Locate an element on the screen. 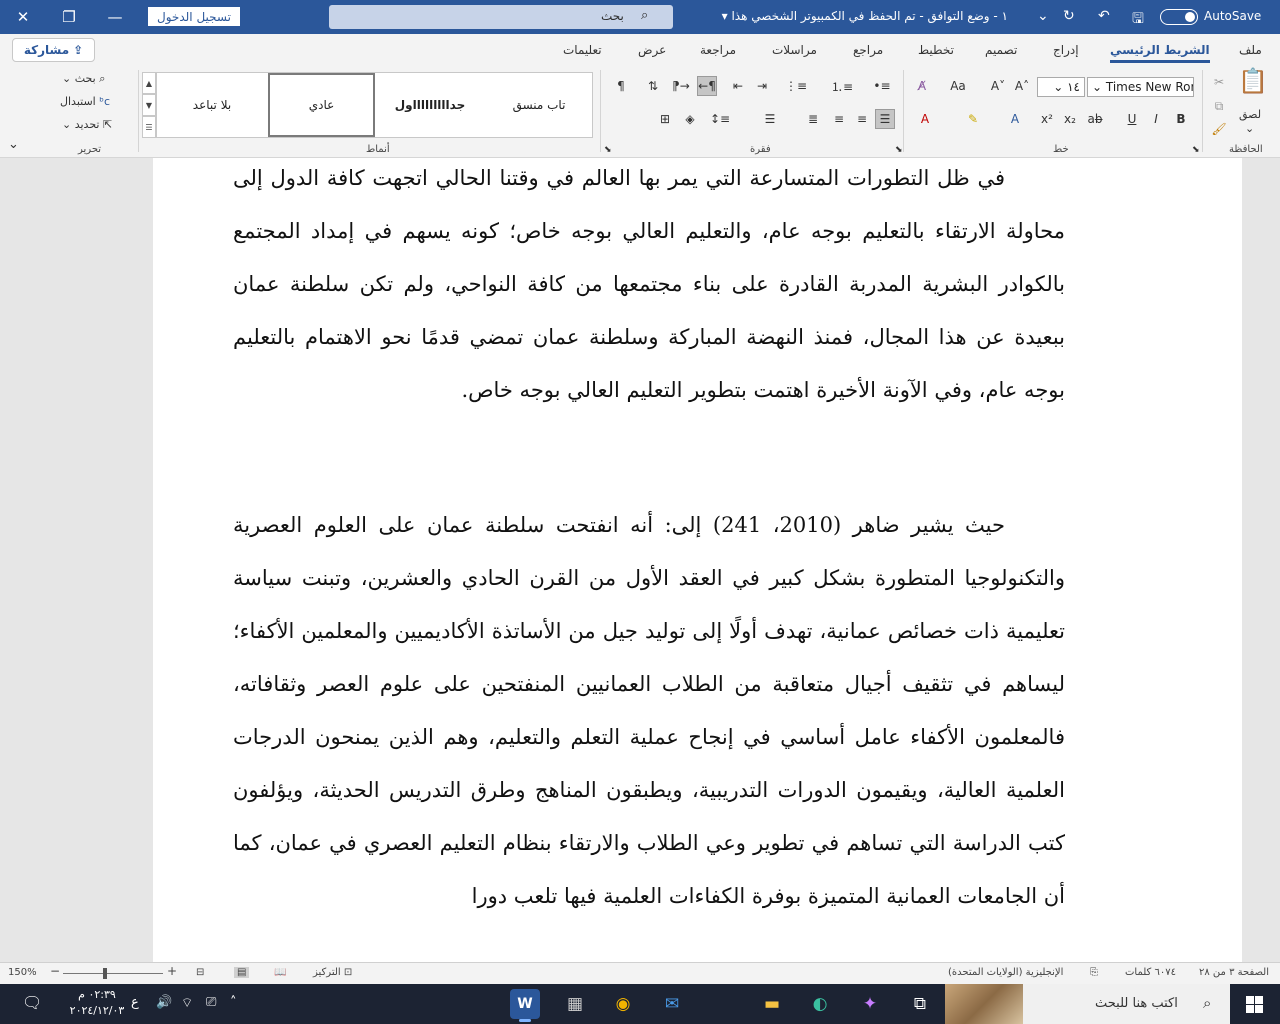 The height and width of the screenshot is (1024, 1280). text-effects-icon: A is located at coordinates (1015, 119).